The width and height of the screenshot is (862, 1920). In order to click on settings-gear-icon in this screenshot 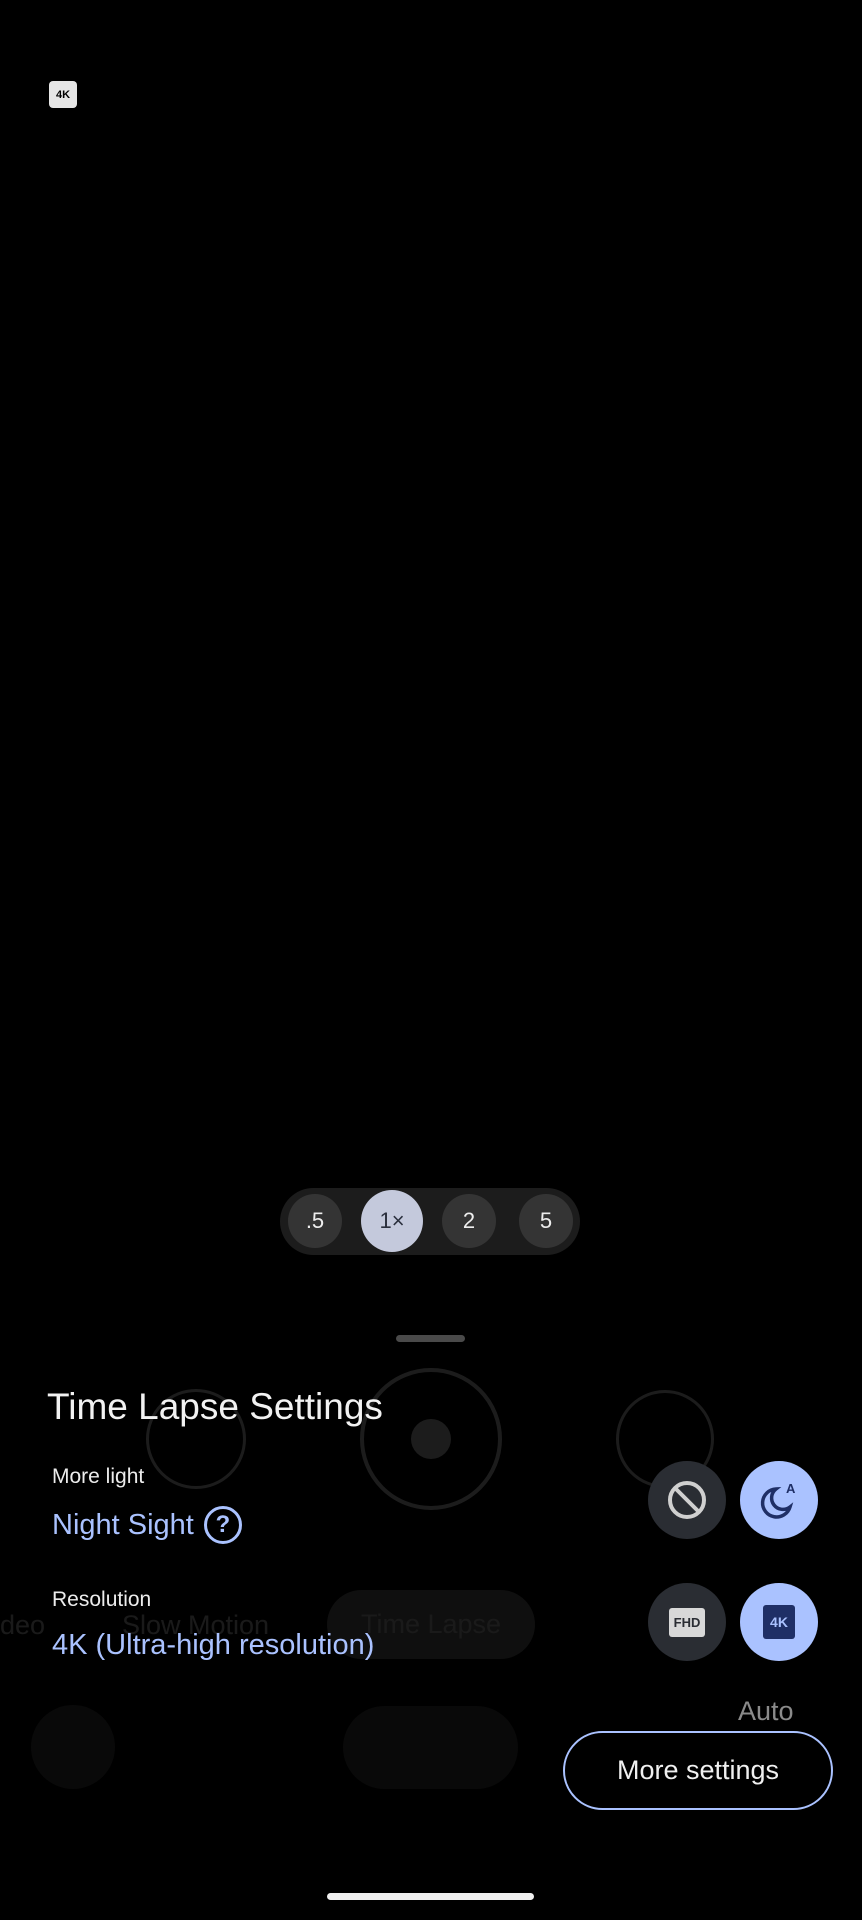, I will do `click(73, 1747)`.